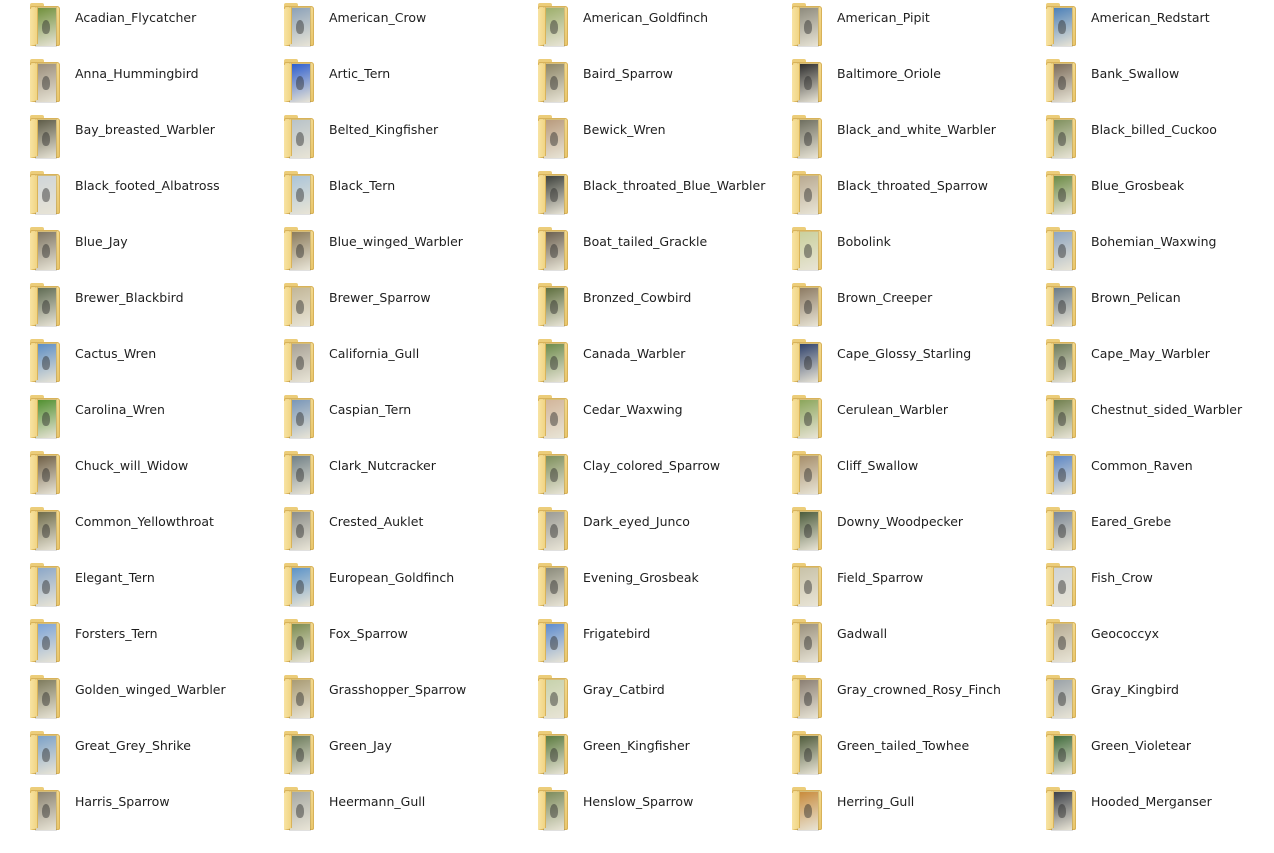  Describe the element at coordinates (381, 588) in the screenshot. I see `folder-item: European_Goldfinch` at that location.